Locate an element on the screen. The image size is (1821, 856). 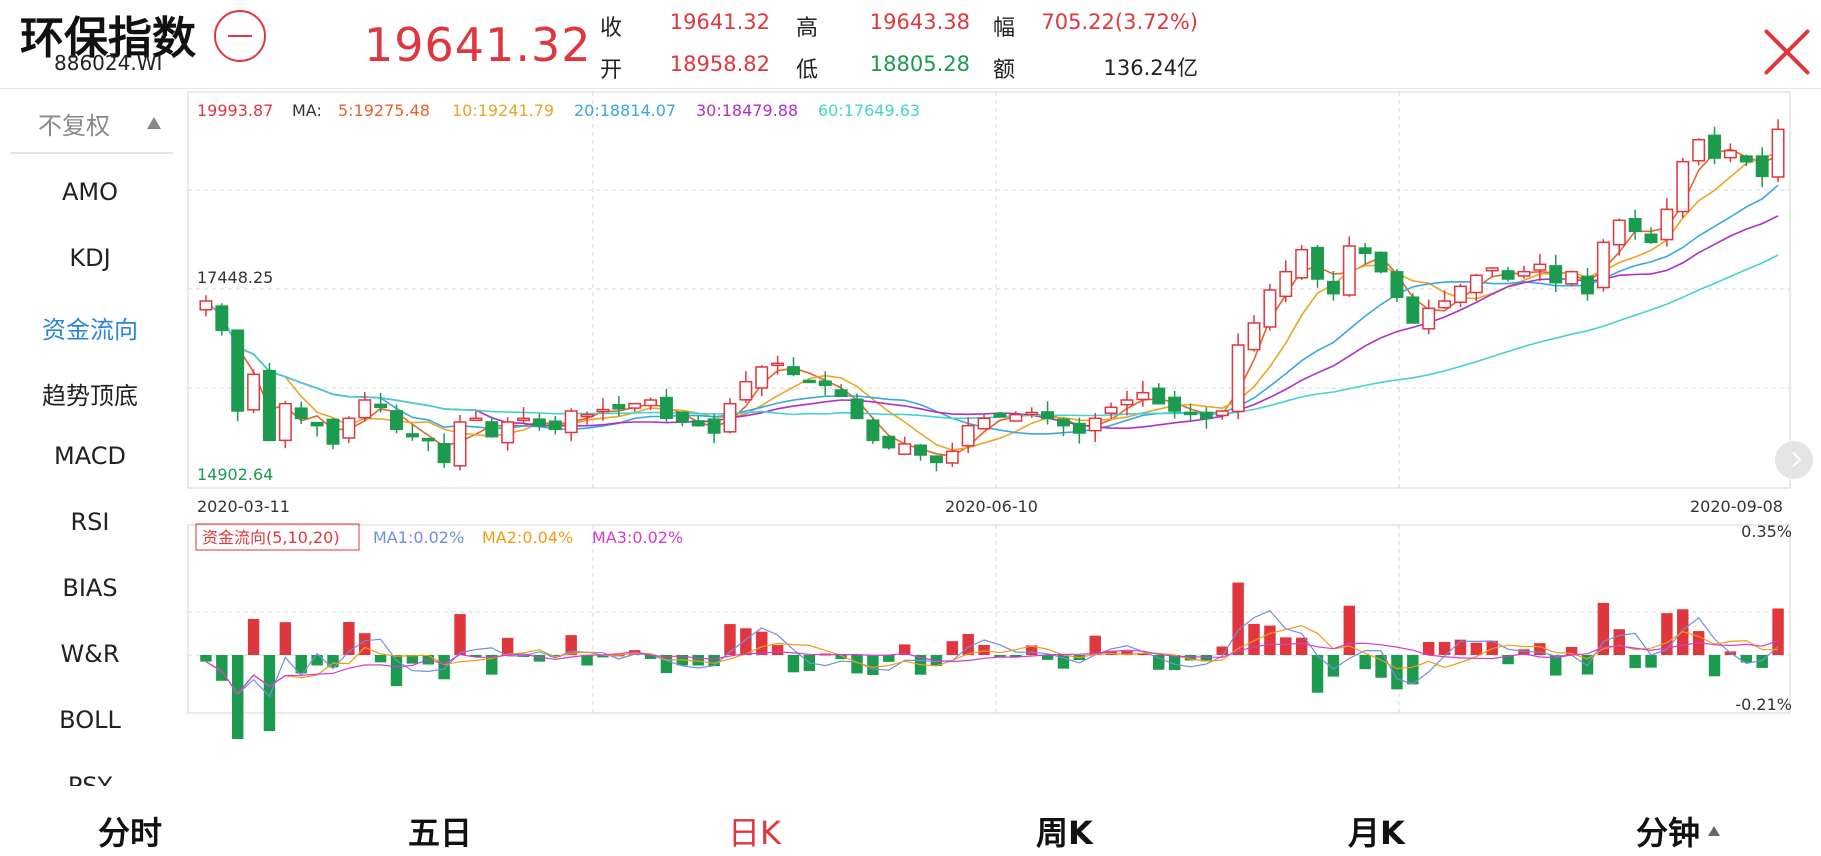
mfi-ma3-legend: MA3:0.02% is located at coordinates (637, 537).